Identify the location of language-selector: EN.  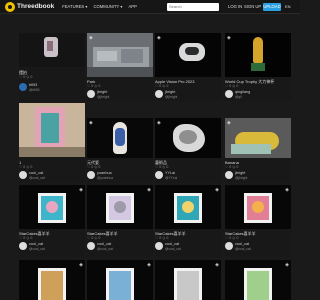
(291, 7).